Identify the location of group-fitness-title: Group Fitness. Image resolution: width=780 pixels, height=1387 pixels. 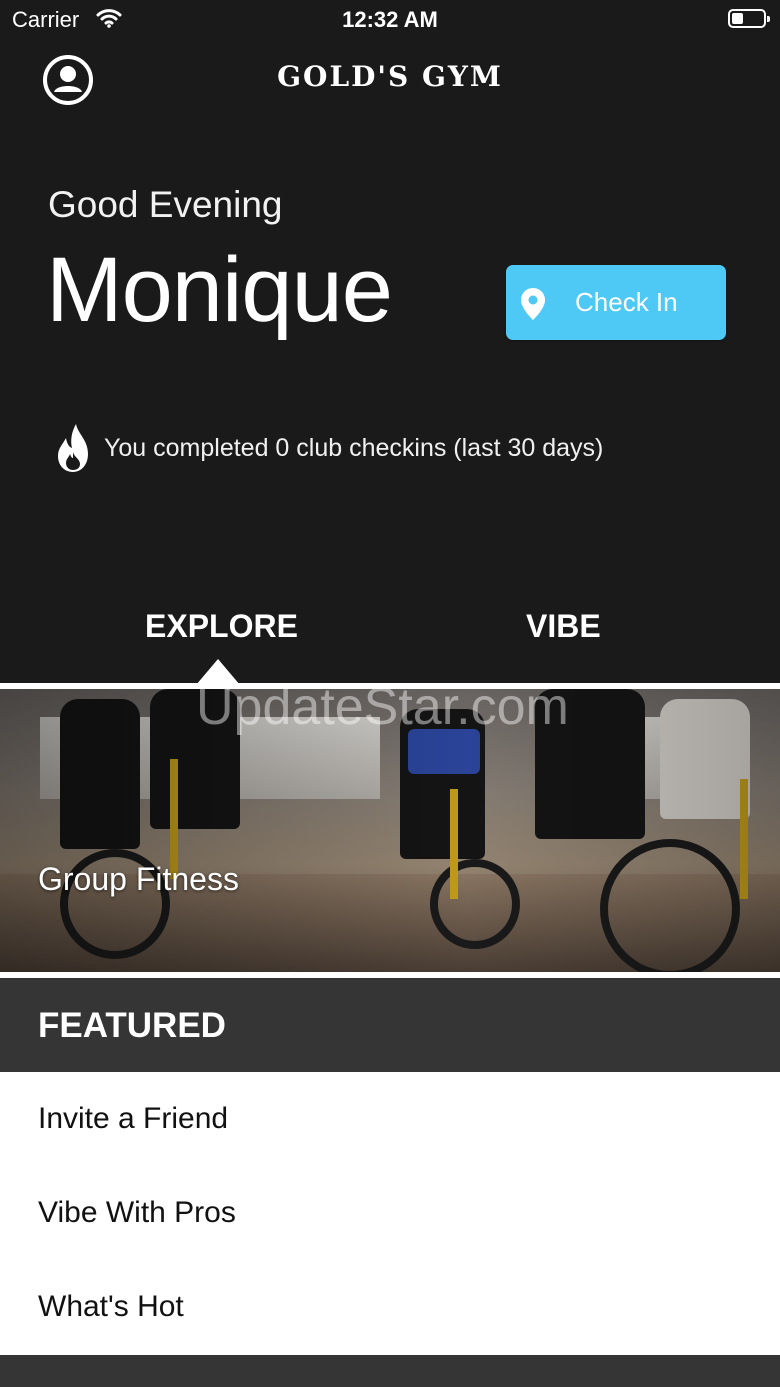
(138, 879).